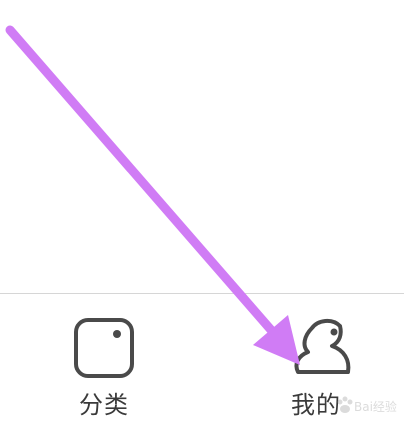  What do you see at coordinates (322, 346) in the screenshot?
I see `profile-icon` at bounding box center [322, 346].